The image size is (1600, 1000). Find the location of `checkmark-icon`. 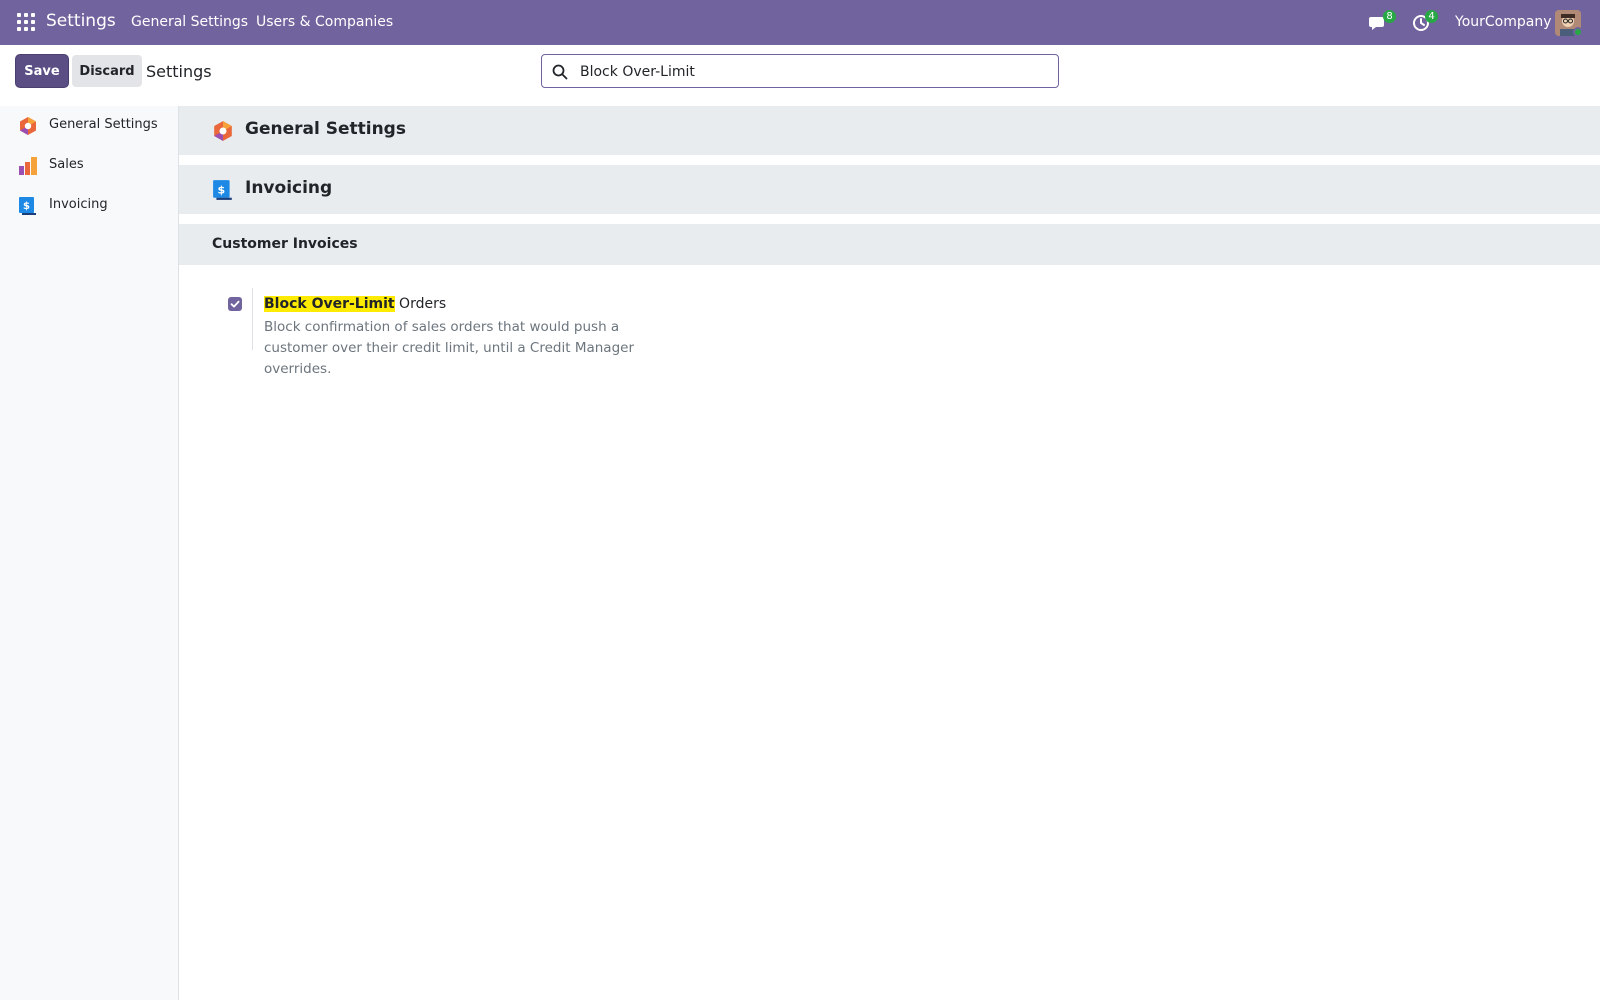

checkmark-icon is located at coordinates (235, 304).